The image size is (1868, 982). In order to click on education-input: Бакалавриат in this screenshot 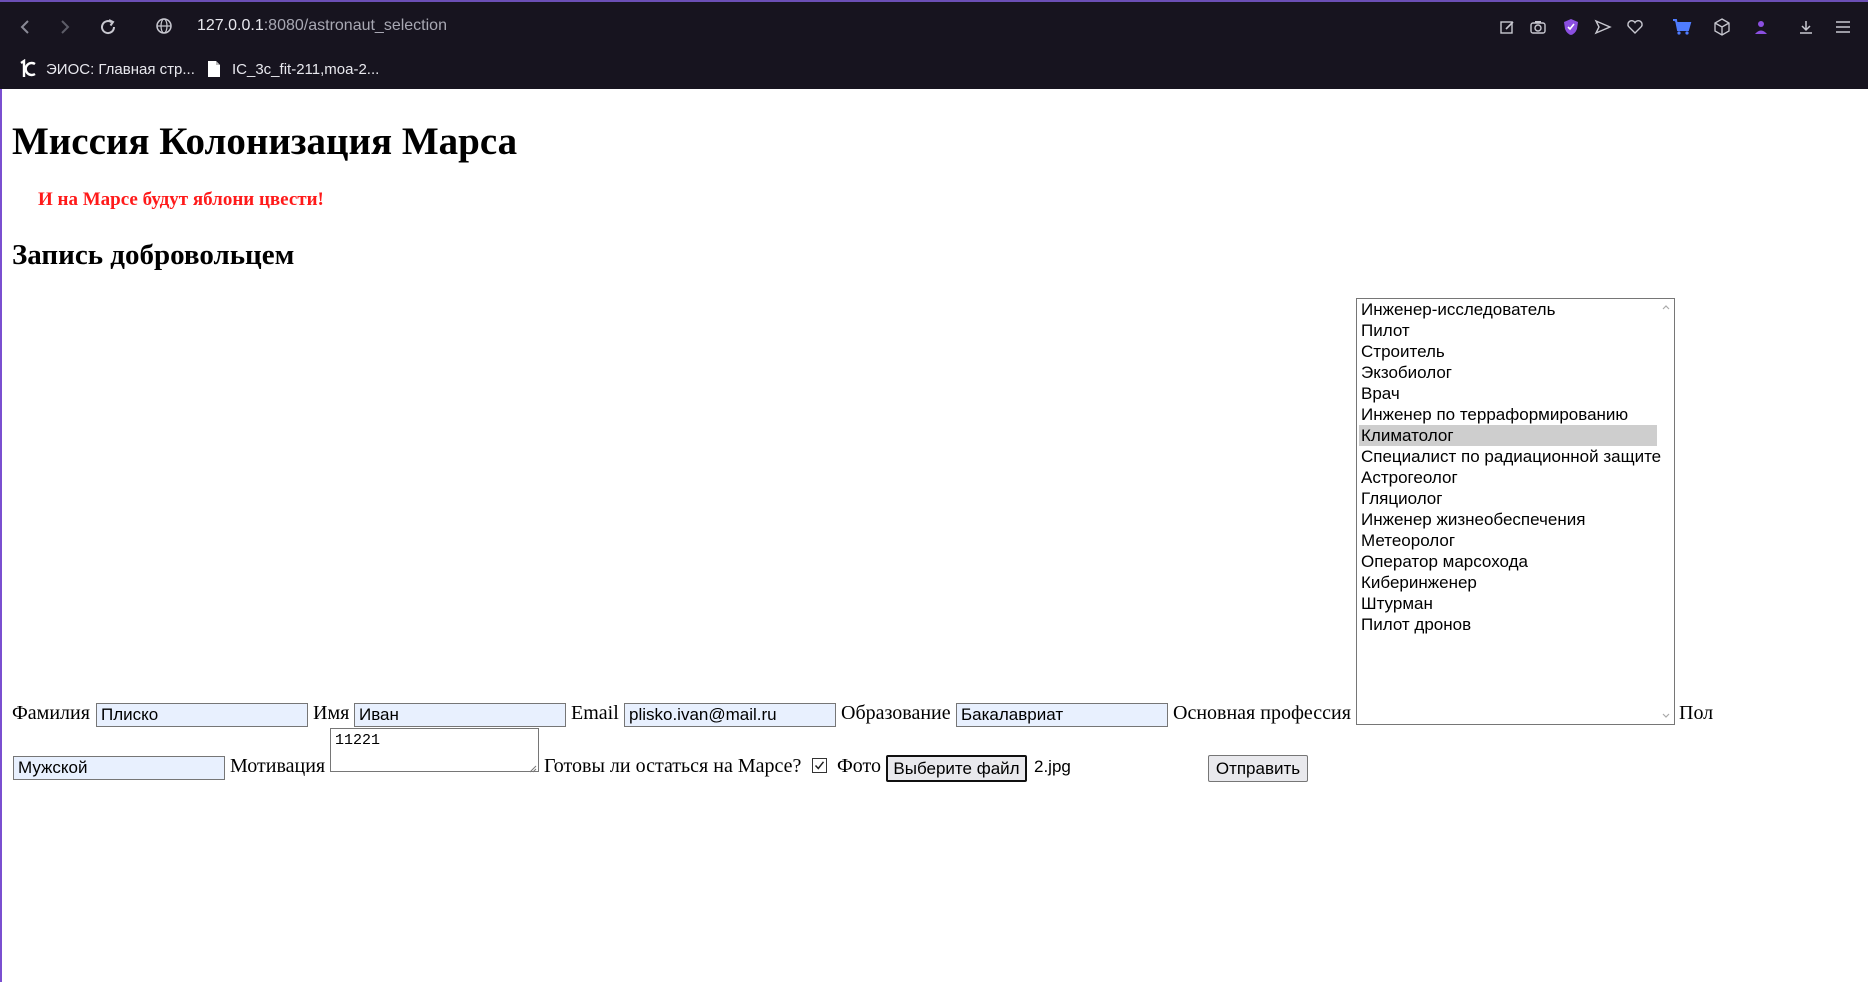, I will do `click(1062, 715)`.